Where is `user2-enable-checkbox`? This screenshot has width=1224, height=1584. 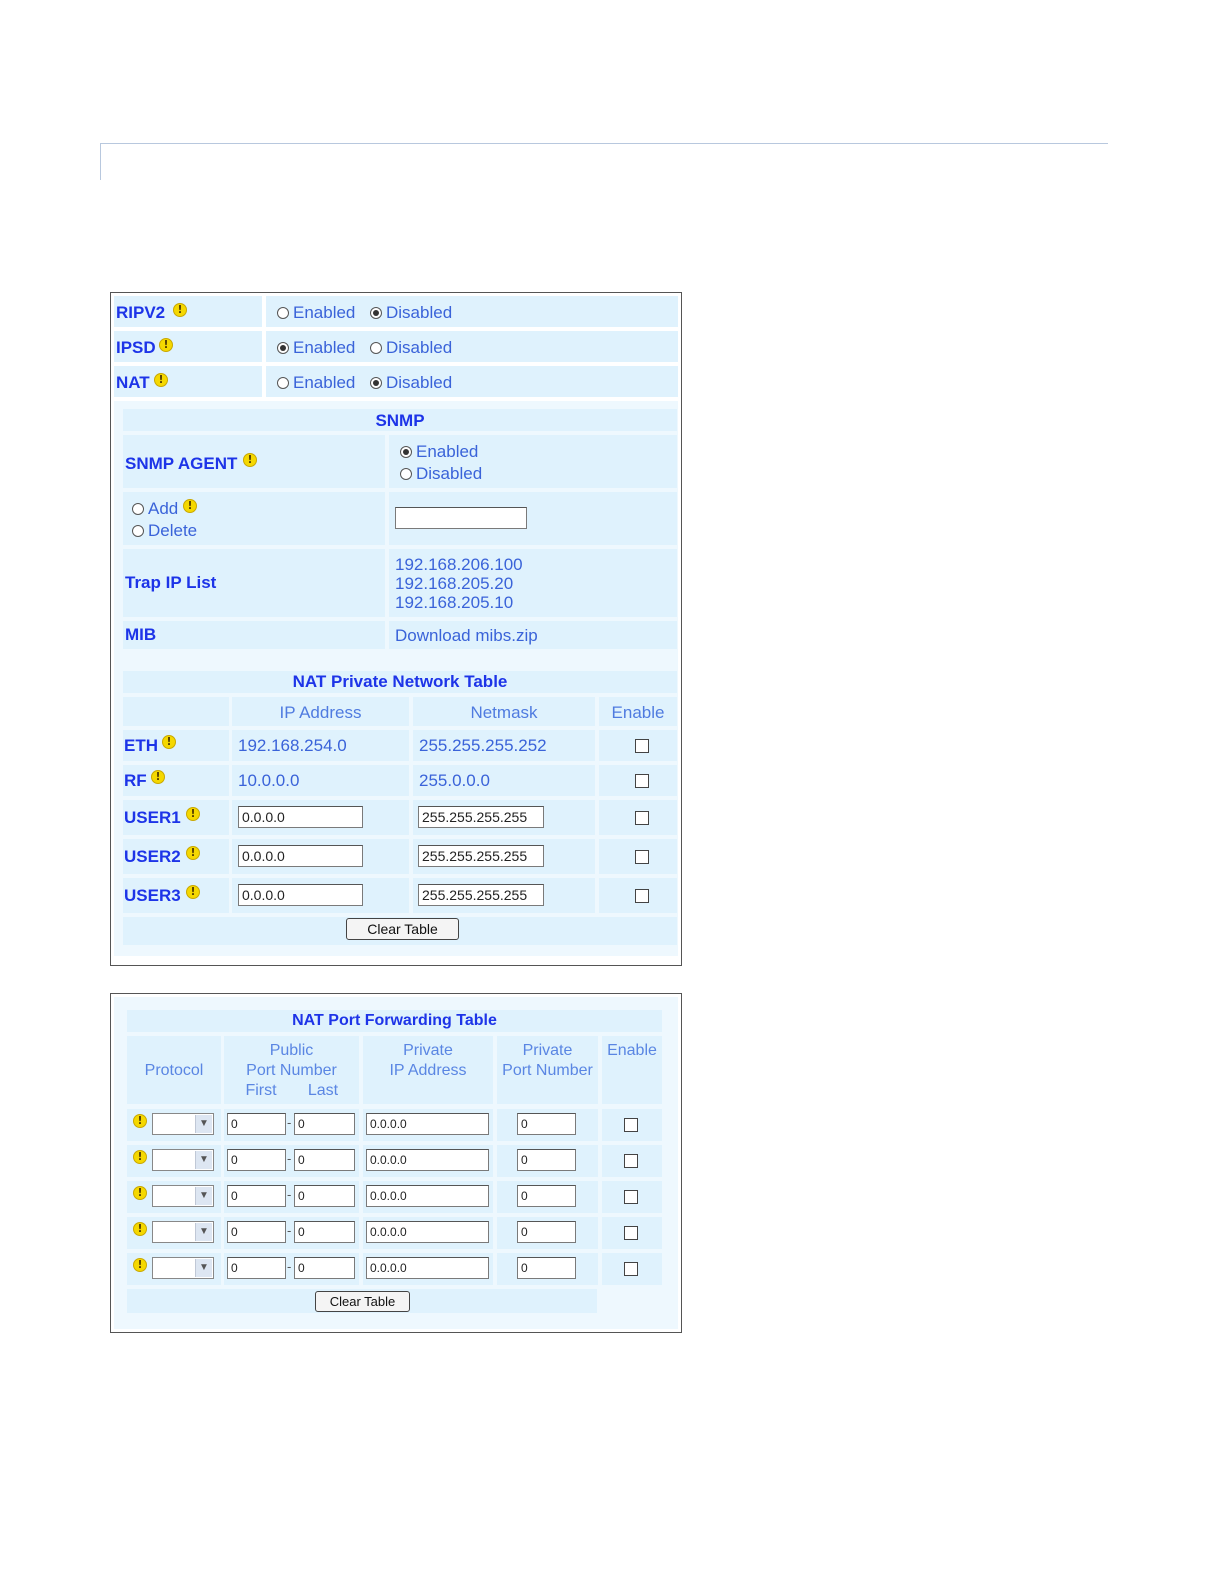 user2-enable-checkbox is located at coordinates (642, 857).